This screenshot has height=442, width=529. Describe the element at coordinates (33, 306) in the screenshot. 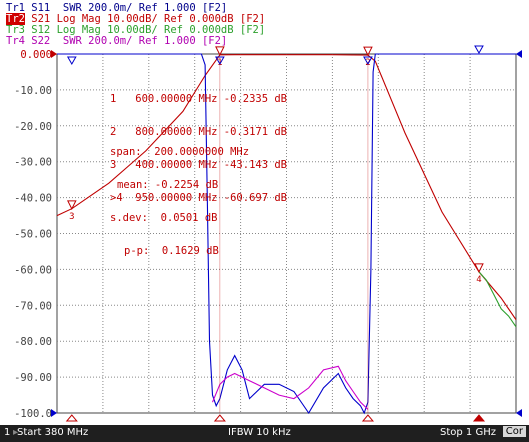

I see `y-tick-label: -70.00` at that location.